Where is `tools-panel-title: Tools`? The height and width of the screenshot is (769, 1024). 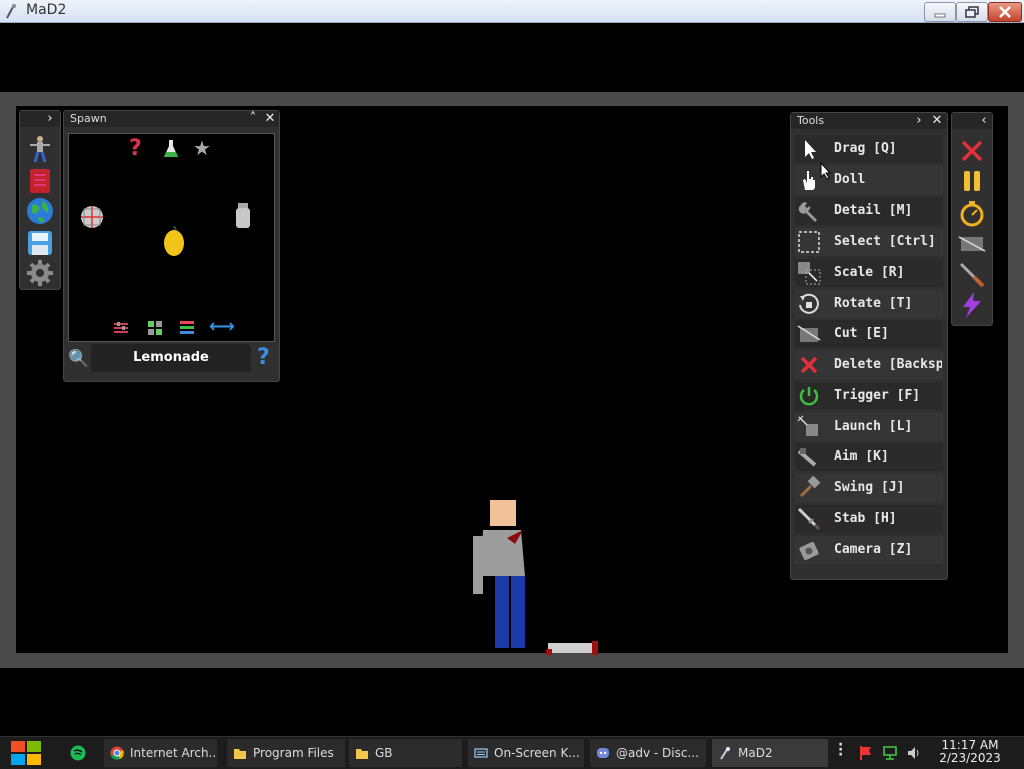 tools-panel-title: Tools is located at coordinates (811, 120).